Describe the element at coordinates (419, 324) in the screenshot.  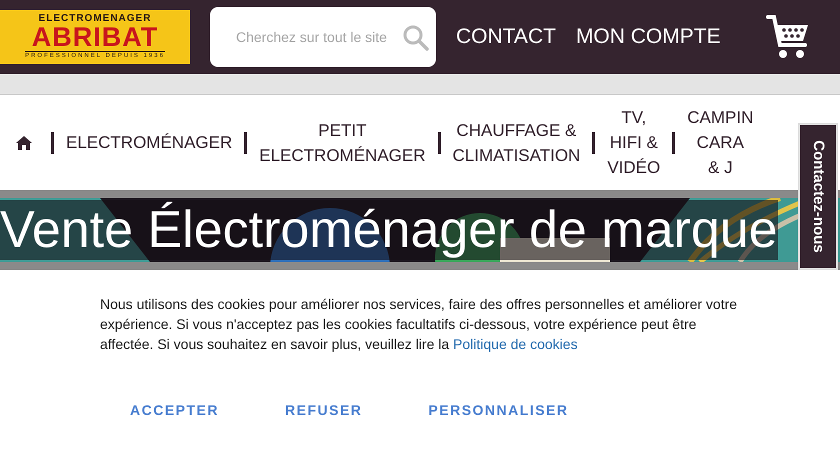
I see `cookie-notice: Nous utilisons des cookies pour améliorer nos services, faire des offres personnelles et améliorer votre expérience. Si vous n'acceptez pas les cookies facultatifs ci-dessous, votre expérience peut être affectée. Si vous souhaitez en savoir plus, veuillez lire la Politique de cookies` at that location.